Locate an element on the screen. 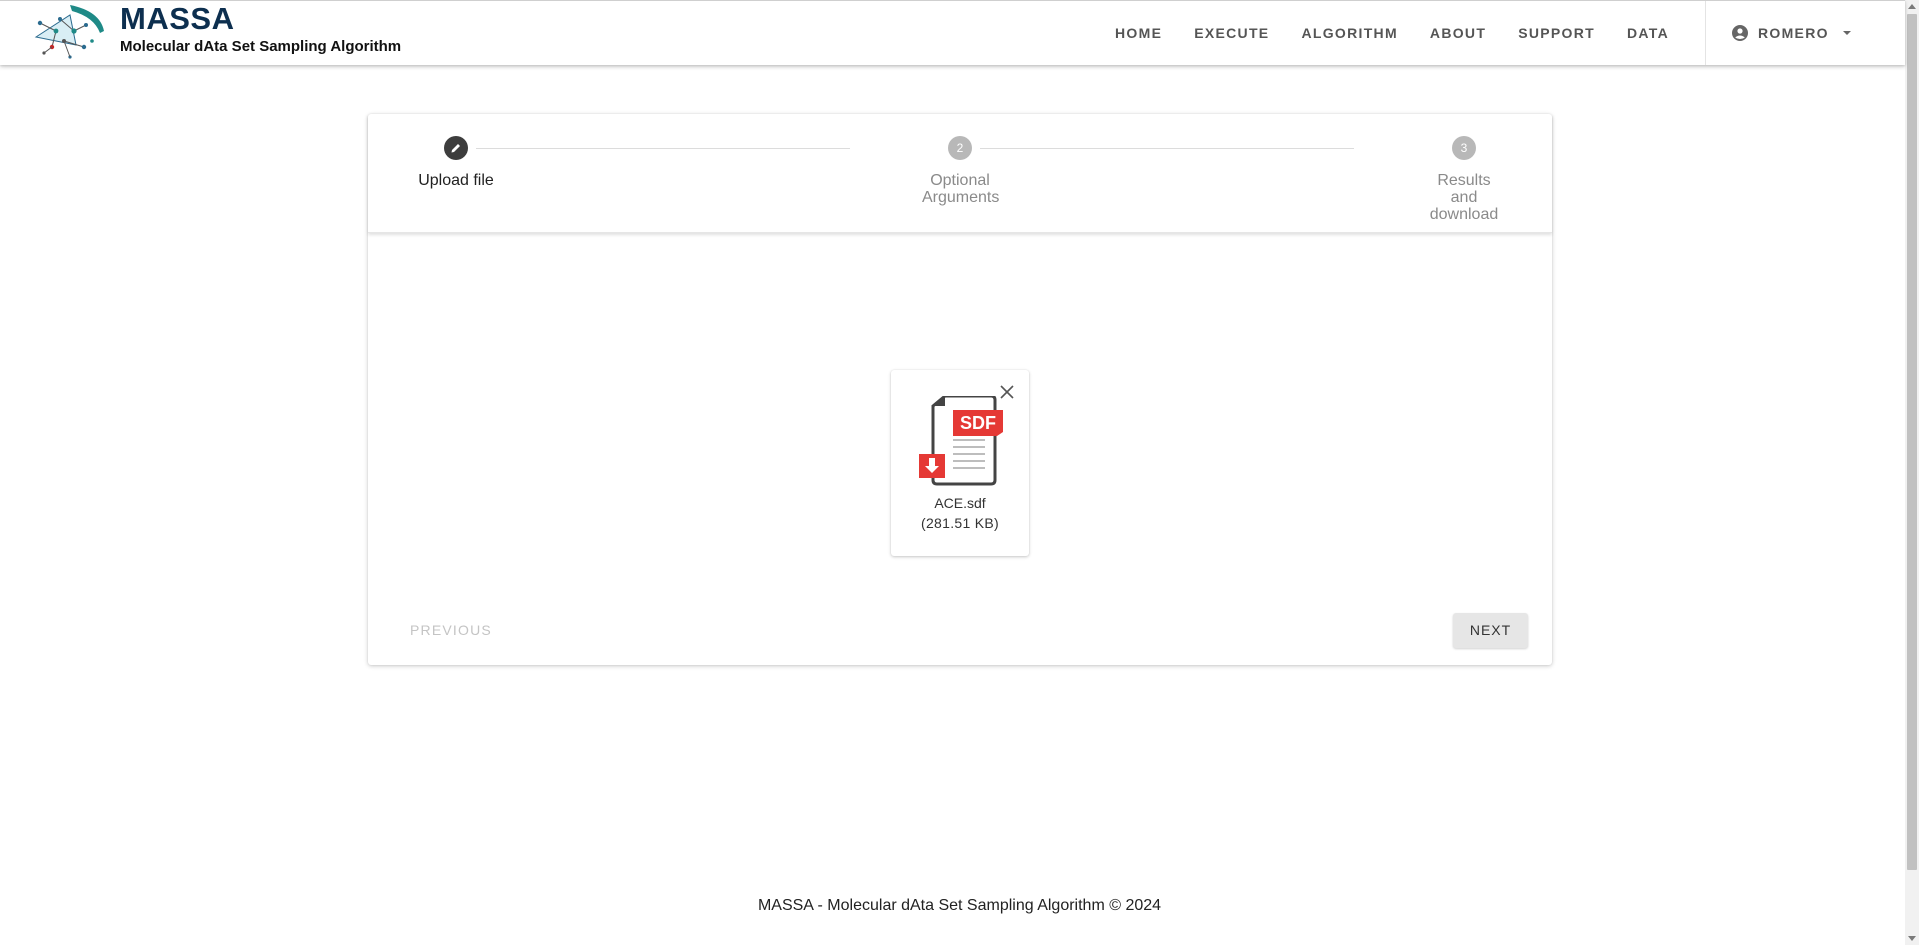 The width and height of the screenshot is (1919, 945). scroll-up-icon is located at coordinates (1912, 6).